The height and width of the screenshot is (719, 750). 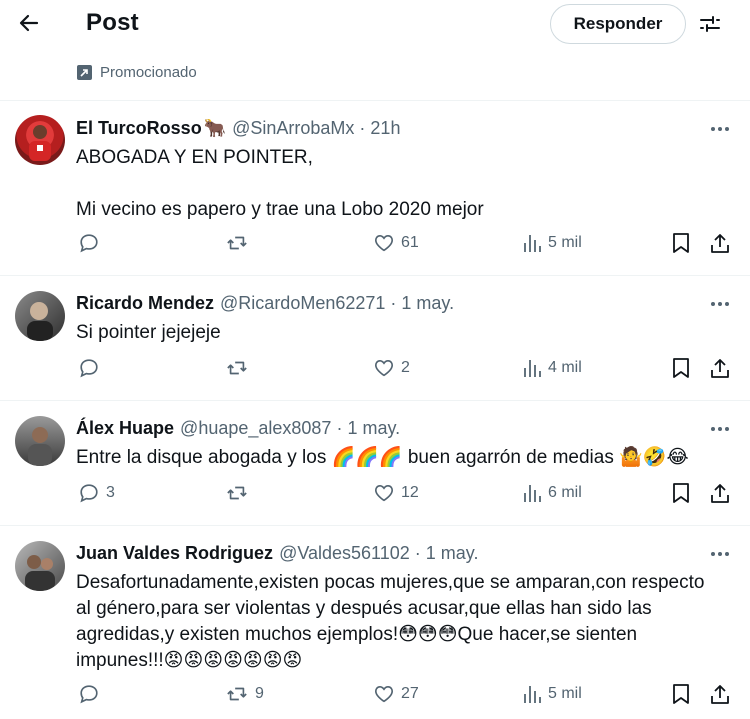 What do you see at coordinates (618, 24) in the screenshot?
I see `reply-button: Responder` at bounding box center [618, 24].